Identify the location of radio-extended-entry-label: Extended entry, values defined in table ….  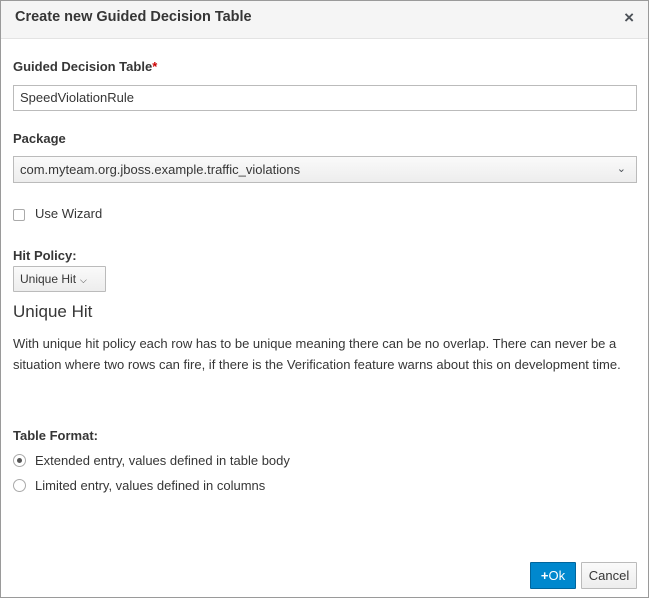
(162, 460).